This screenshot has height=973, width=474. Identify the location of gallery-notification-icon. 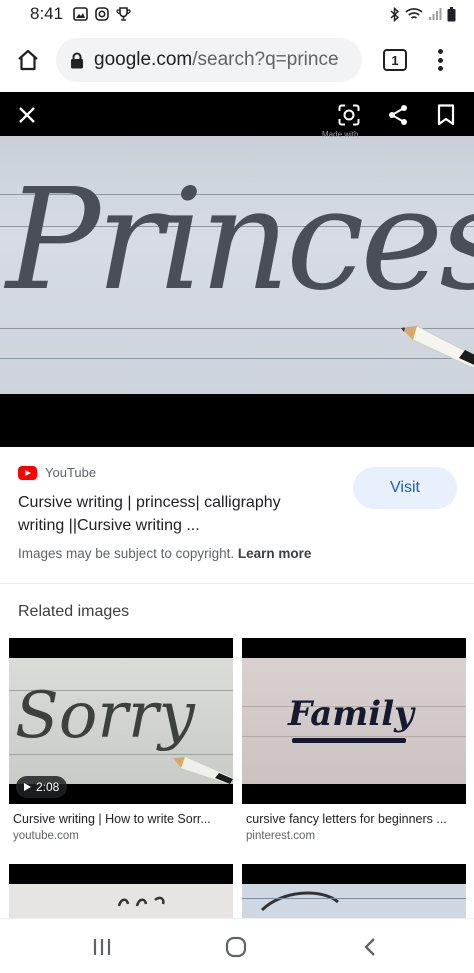
(80, 14).